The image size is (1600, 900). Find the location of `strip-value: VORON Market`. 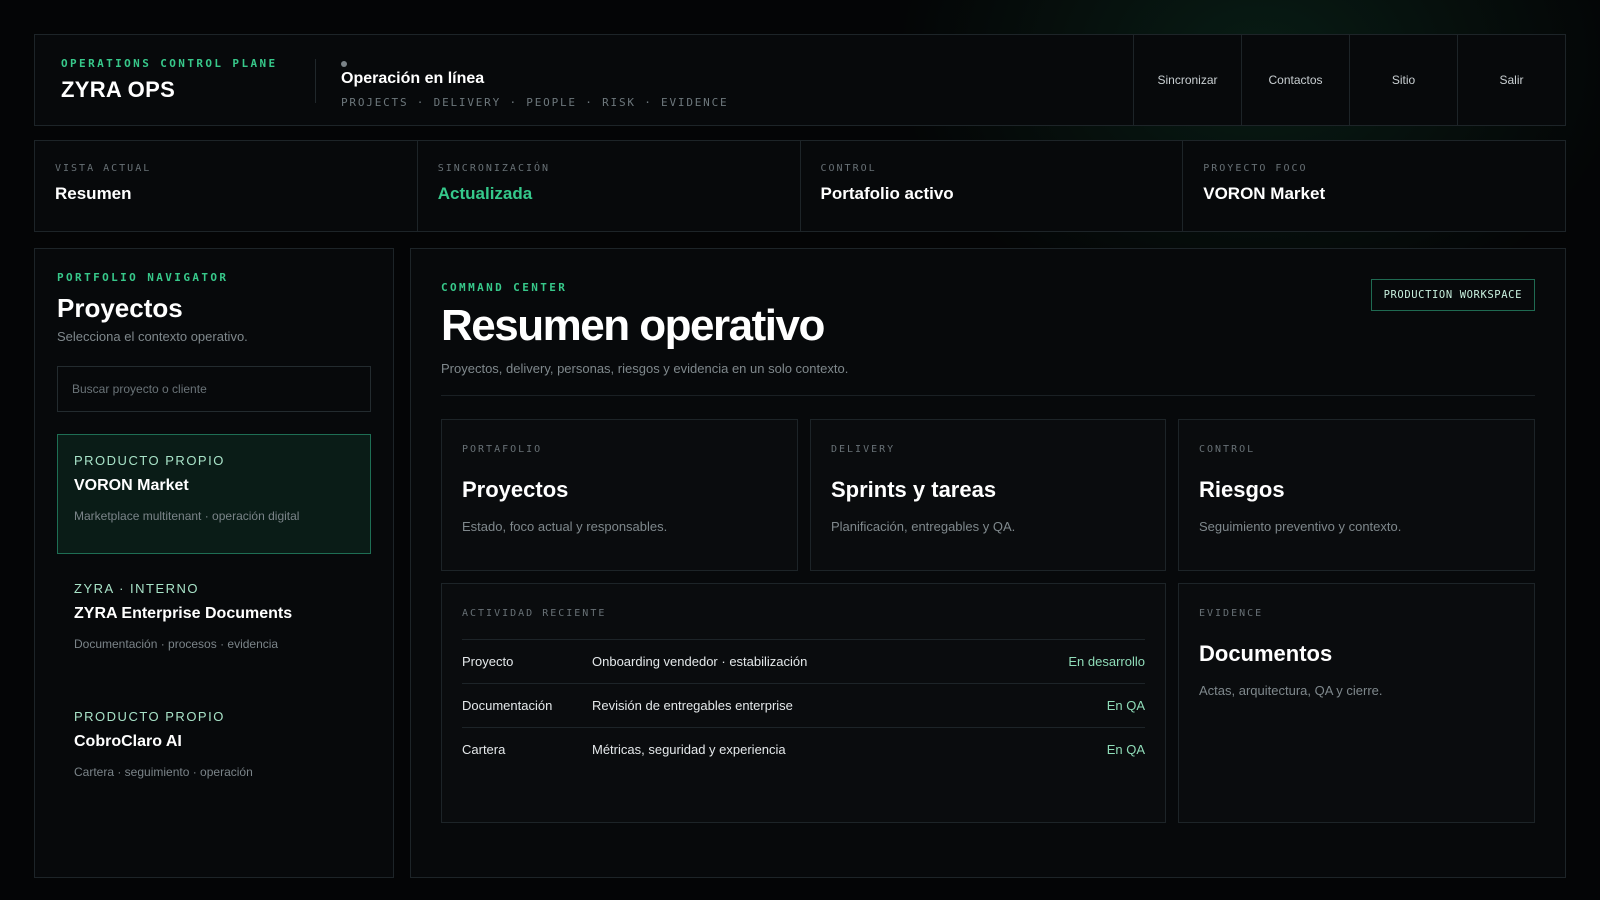

strip-value: VORON Market is located at coordinates (1264, 193).